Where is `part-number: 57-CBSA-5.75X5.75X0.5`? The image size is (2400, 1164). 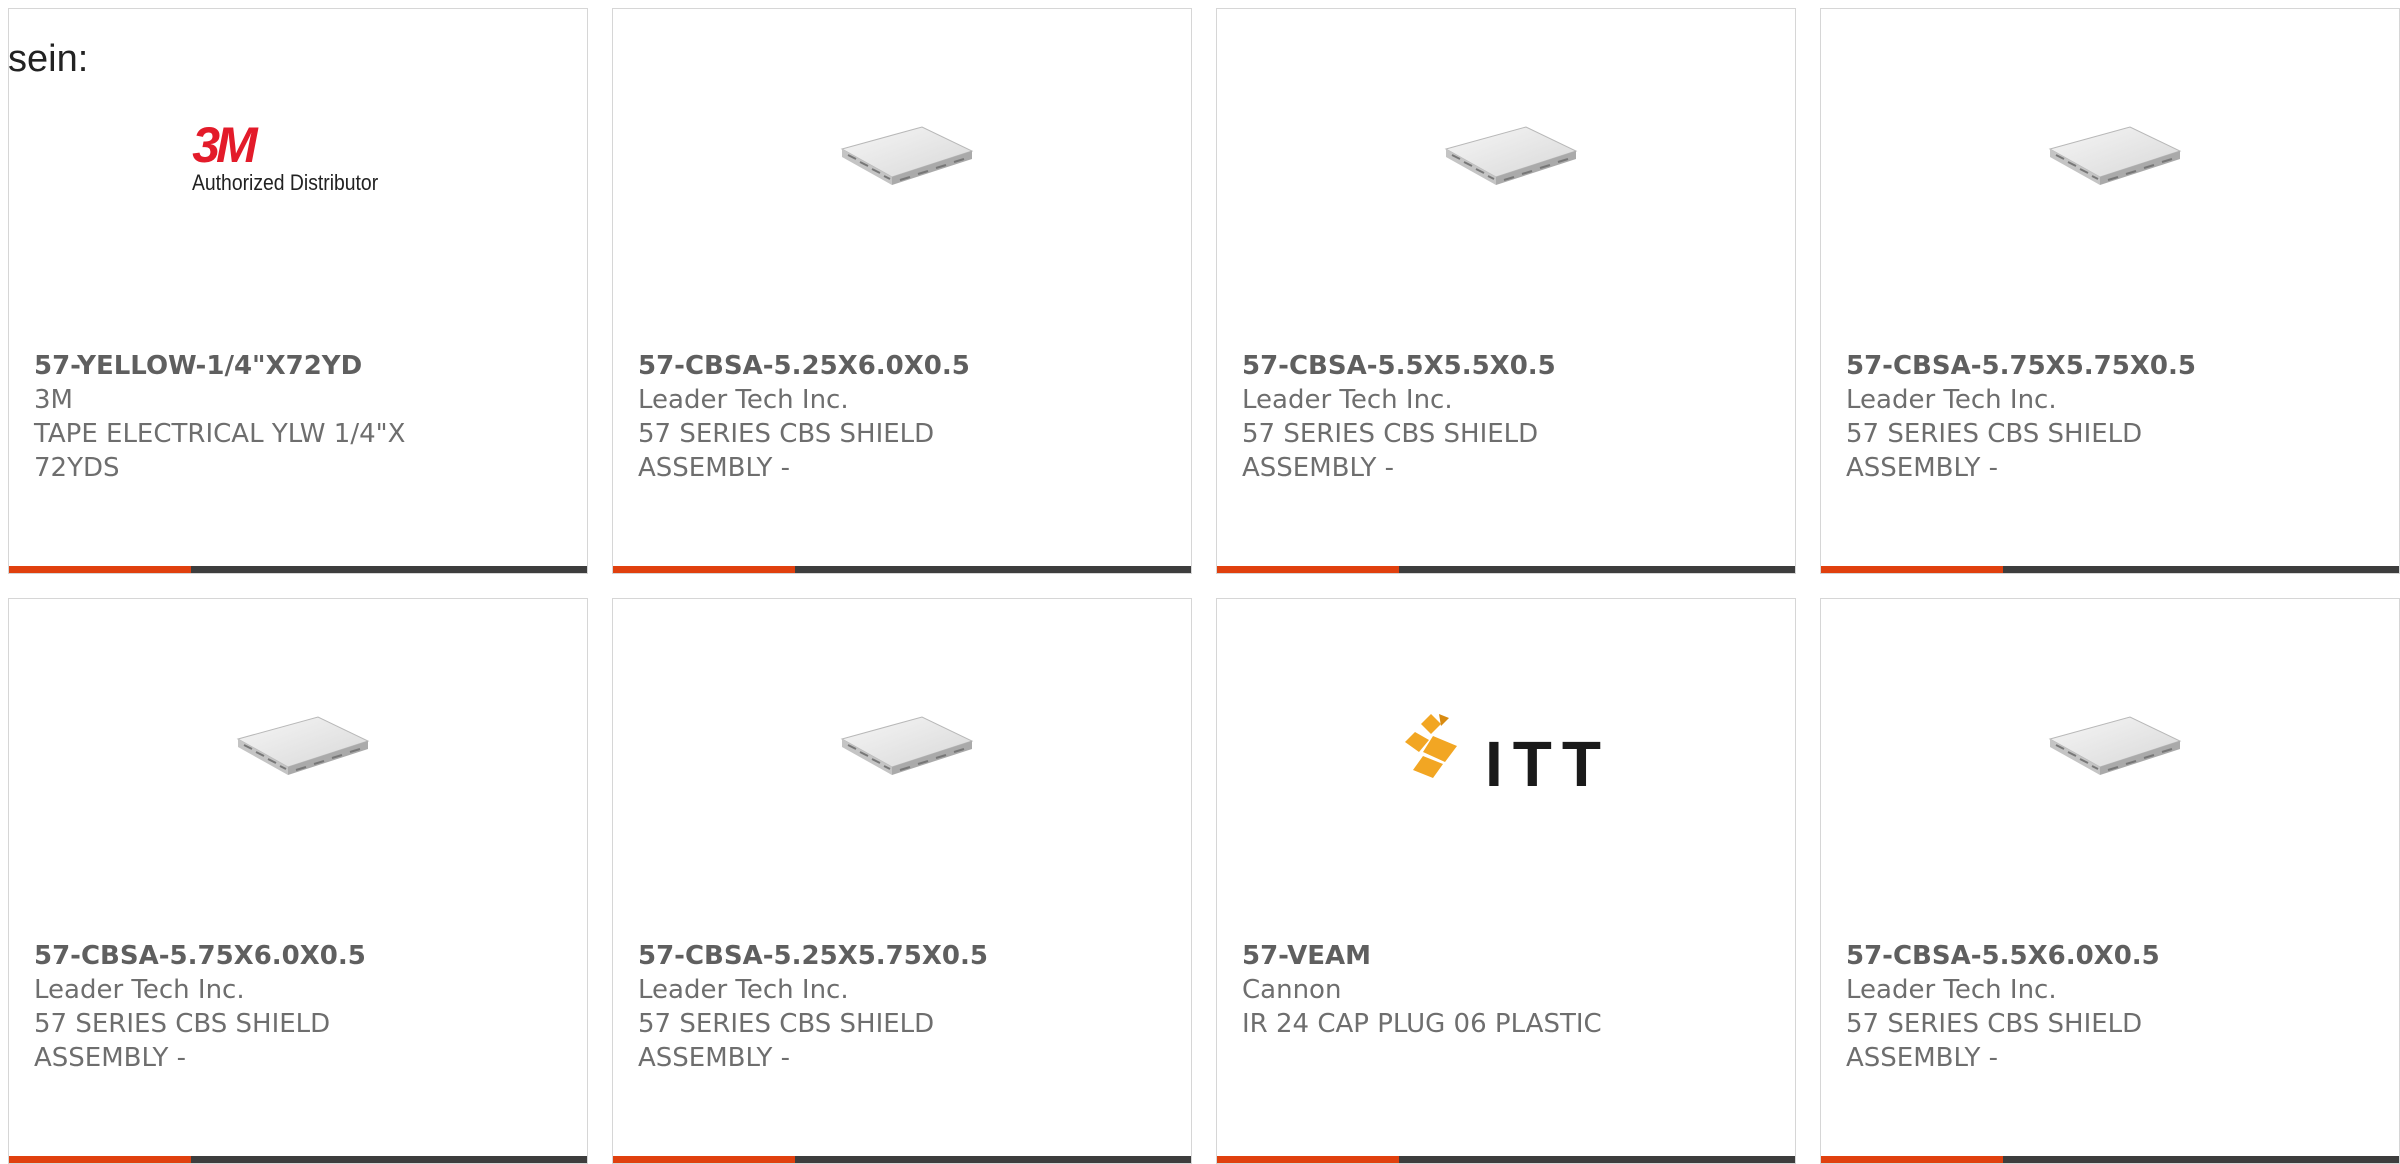 part-number: 57-CBSA-5.75X5.75X0.5 is located at coordinates (2056, 366).